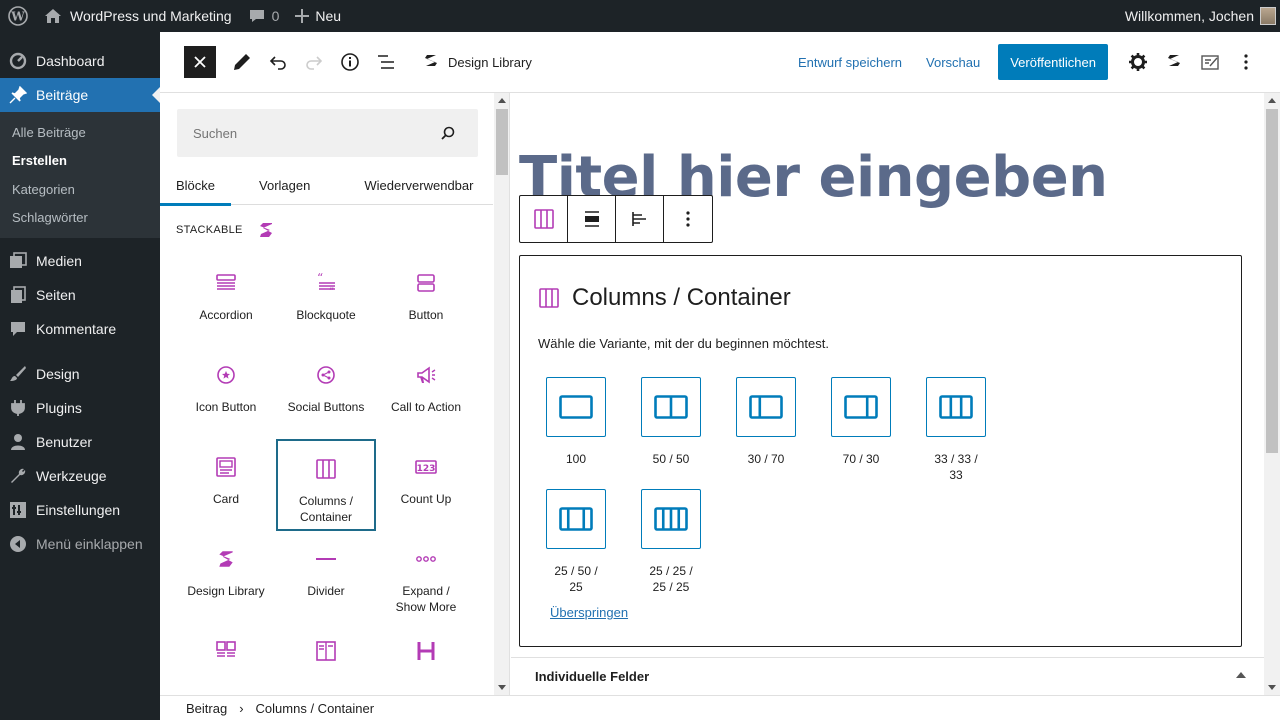  Describe the element at coordinates (80, 218) in the screenshot. I see `submenu-tags: Schlagwörter` at that location.